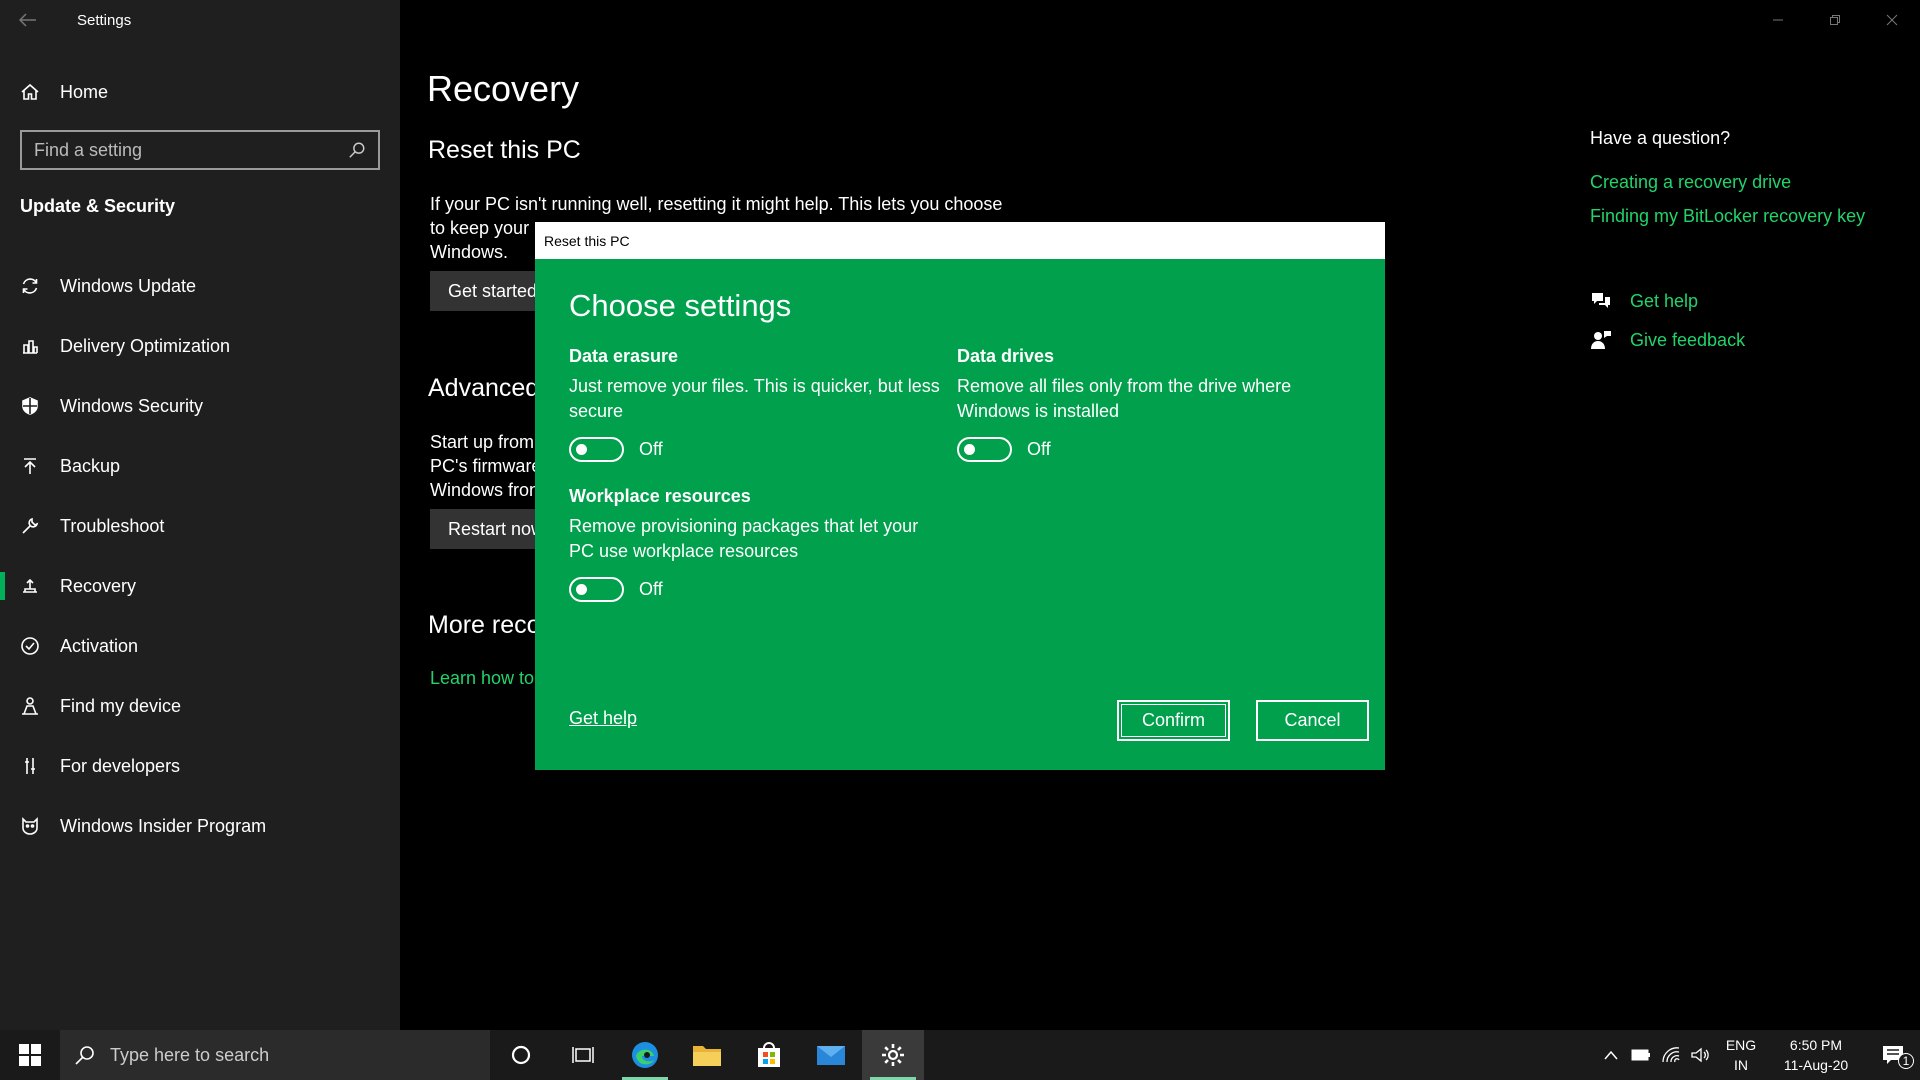 Image resolution: width=1920 pixels, height=1080 pixels. What do you see at coordinates (200, 92) in the screenshot?
I see `sidebar-item-home: Home` at bounding box center [200, 92].